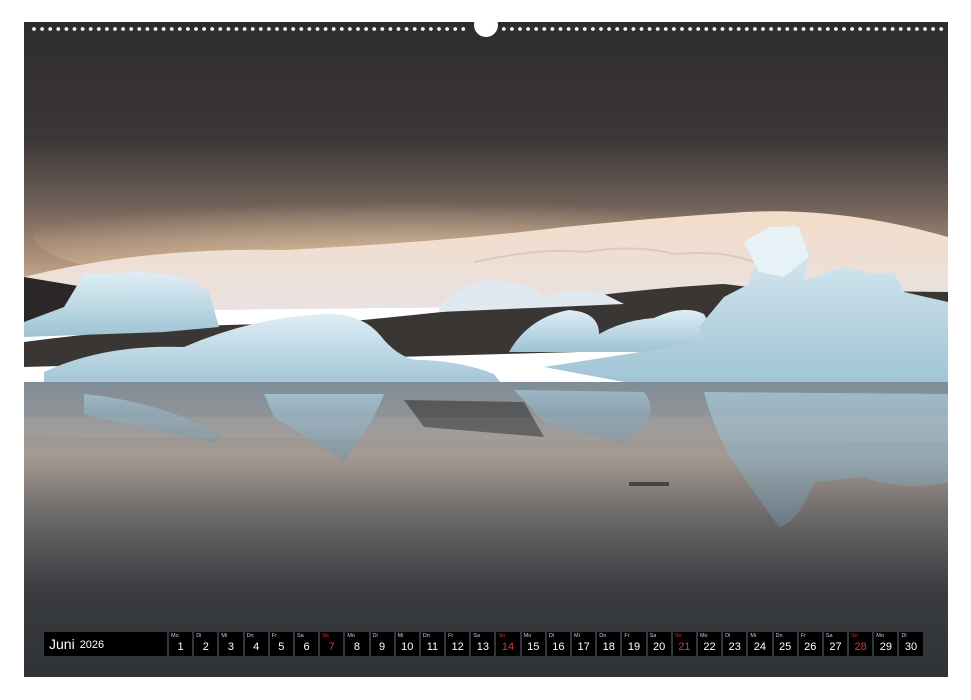 The height and width of the screenshot is (700, 971). I want to click on day-cell: Do 25, so click(785, 644).